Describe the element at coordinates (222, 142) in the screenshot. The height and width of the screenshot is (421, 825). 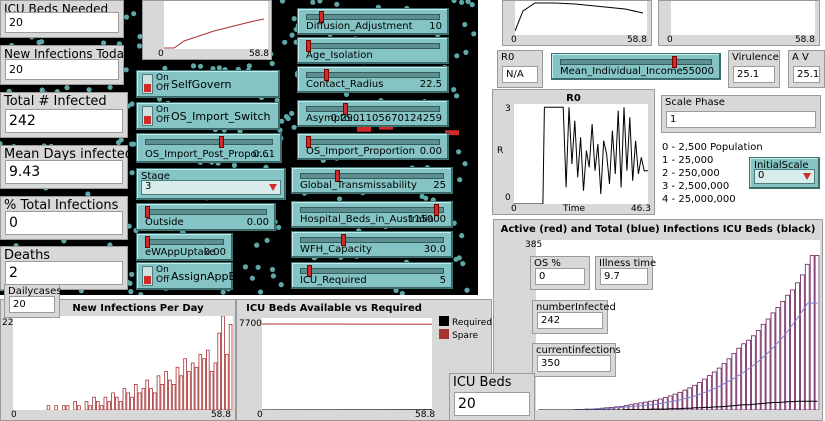
I see `slider-thumb` at that location.